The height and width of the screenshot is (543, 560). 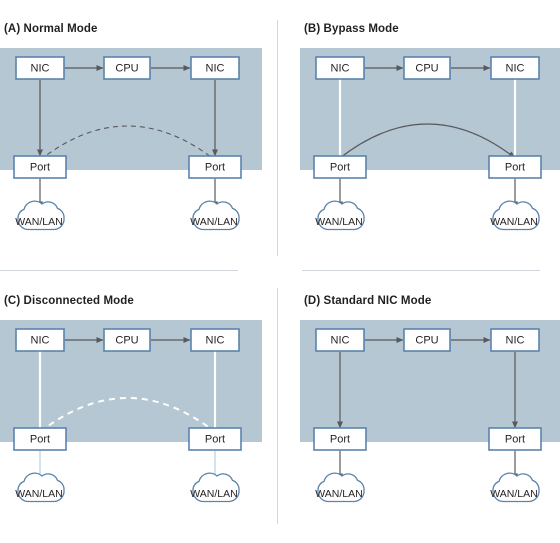 What do you see at coordinates (119, 270) in the screenshot?
I see `divider-horizontal-left` at bounding box center [119, 270].